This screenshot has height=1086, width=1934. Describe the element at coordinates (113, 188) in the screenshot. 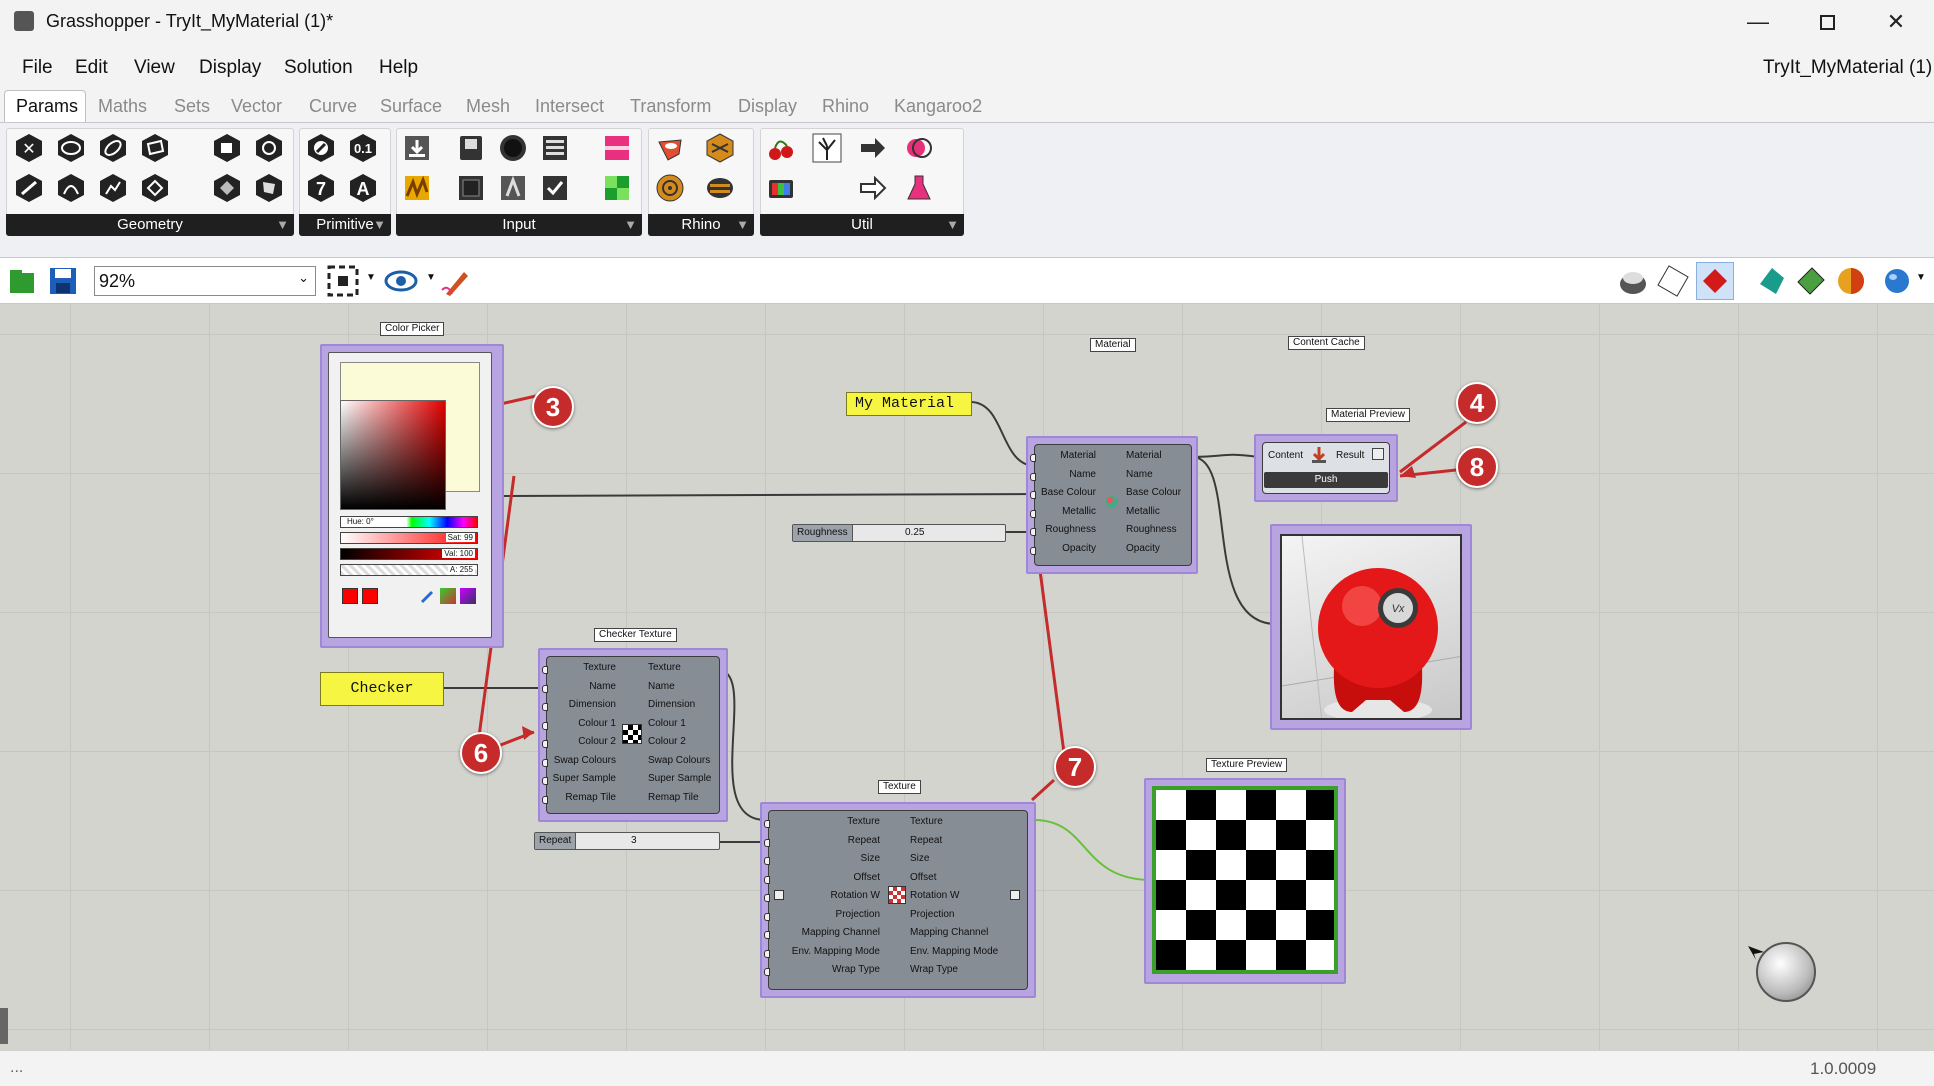

I see `polyline-param-icon` at that location.